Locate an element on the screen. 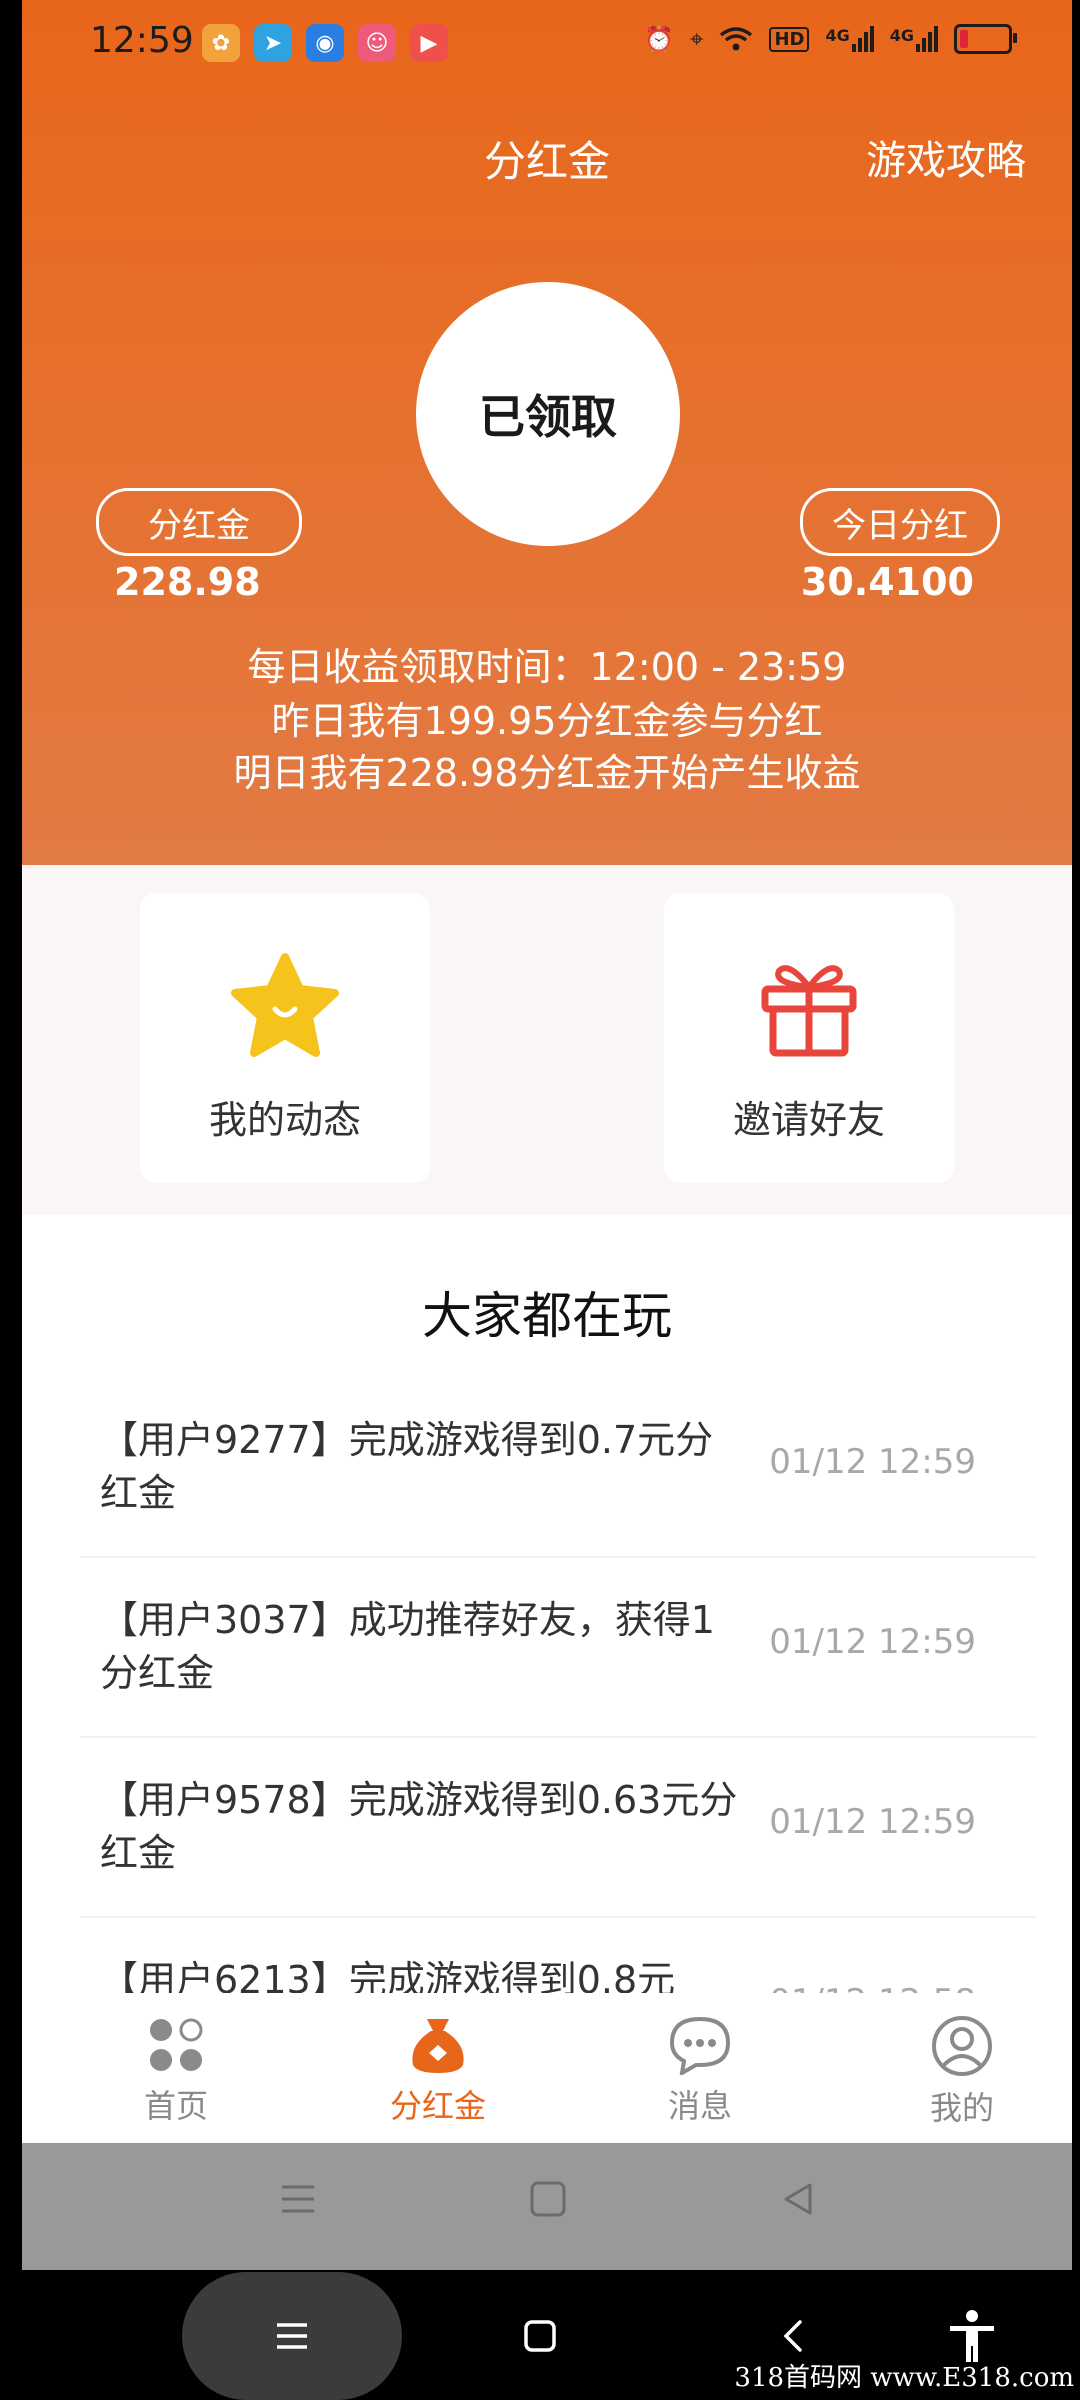  today-dividend-amount: 30.4100 is located at coordinates (887, 582).